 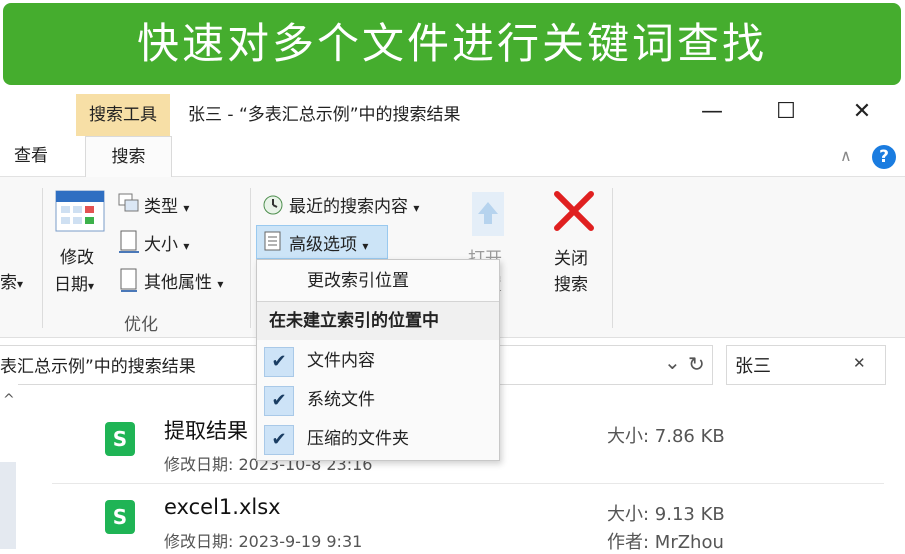 I want to click on clear-search-icon: ✕, so click(x=859, y=363).